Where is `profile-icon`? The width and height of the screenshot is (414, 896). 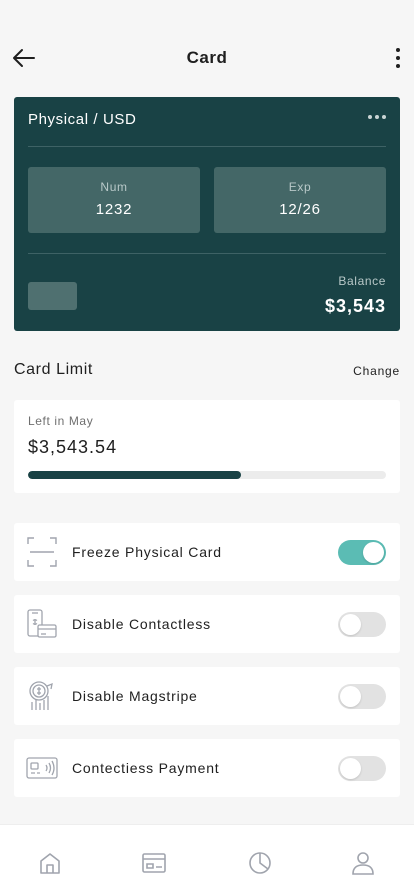
profile-icon is located at coordinates (363, 863).